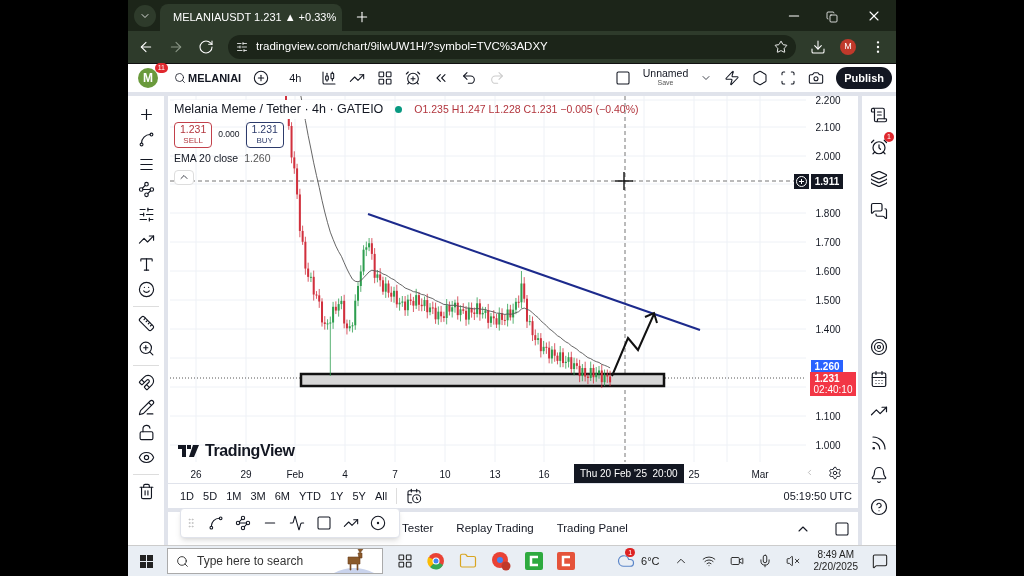 The height and width of the screenshot is (576, 1024). I want to click on clock-date: 2/20/2025, so click(835, 567).